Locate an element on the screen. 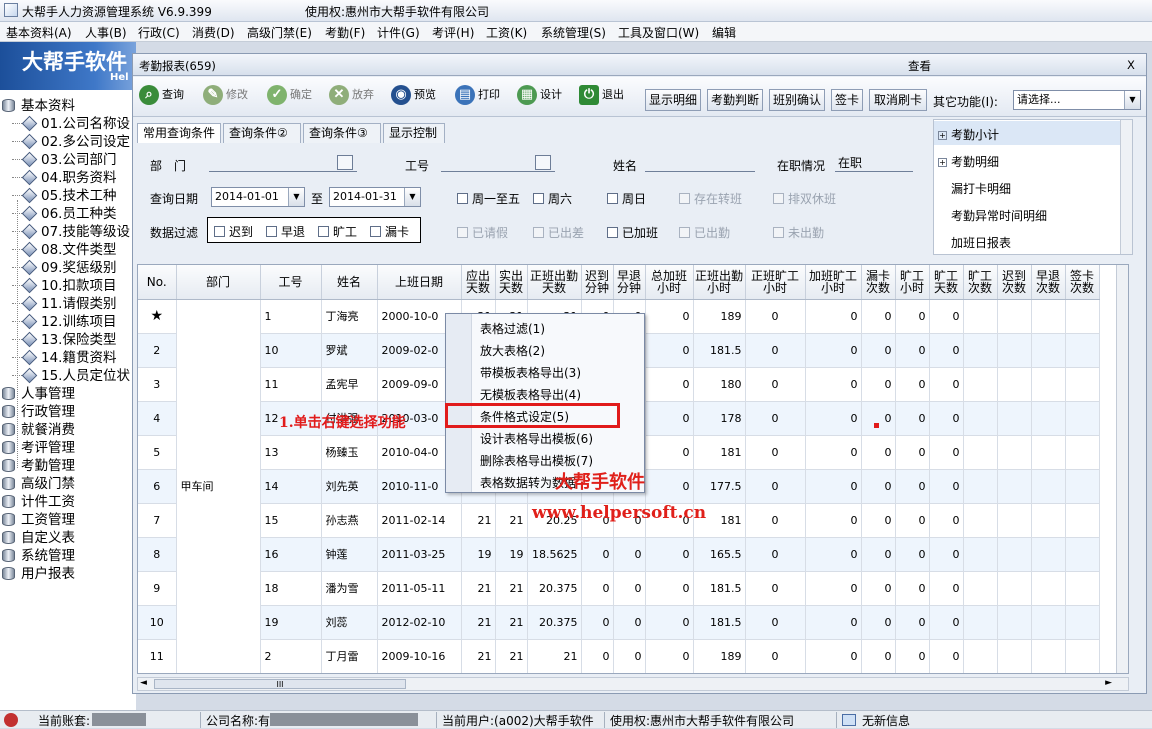  table-cell: 18.5625 is located at coordinates (554, 554).